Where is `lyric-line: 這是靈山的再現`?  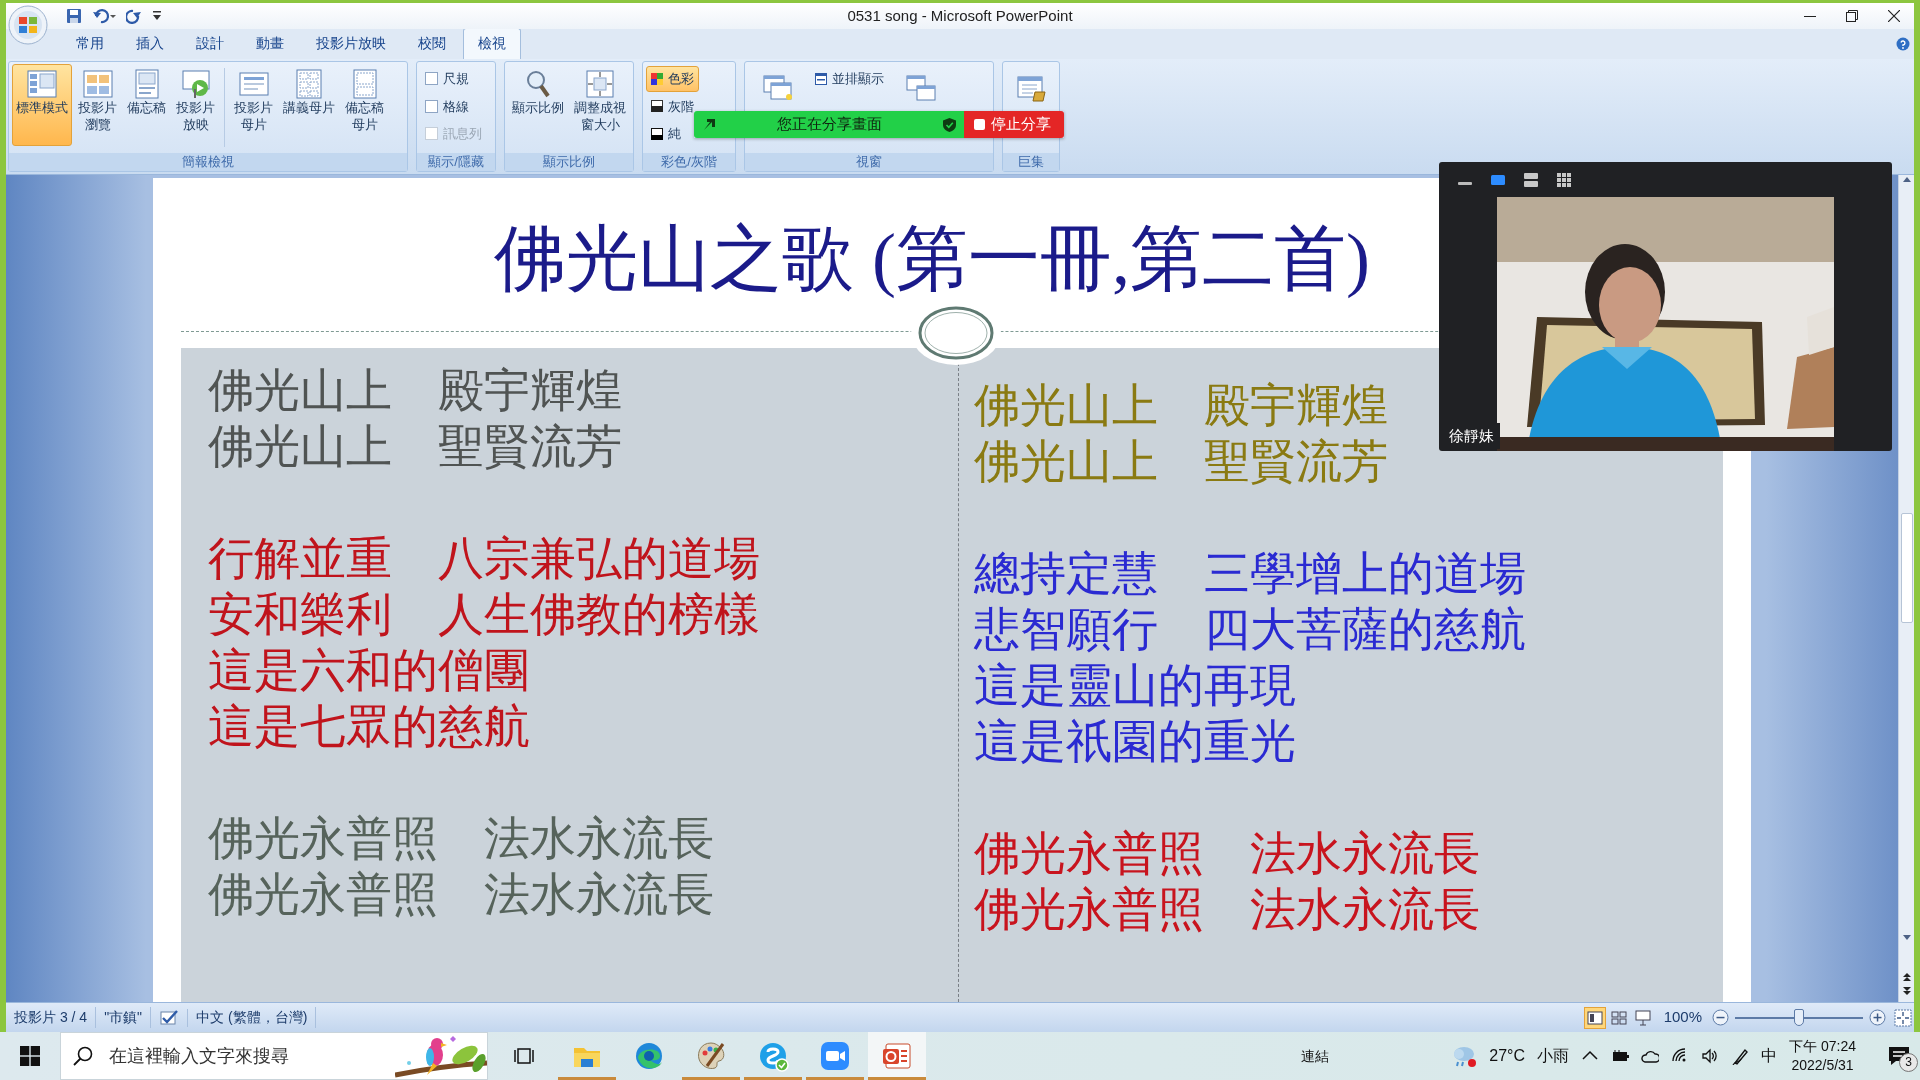 lyric-line: 這是靈山的再現 is located at coordinates (1134, 686).